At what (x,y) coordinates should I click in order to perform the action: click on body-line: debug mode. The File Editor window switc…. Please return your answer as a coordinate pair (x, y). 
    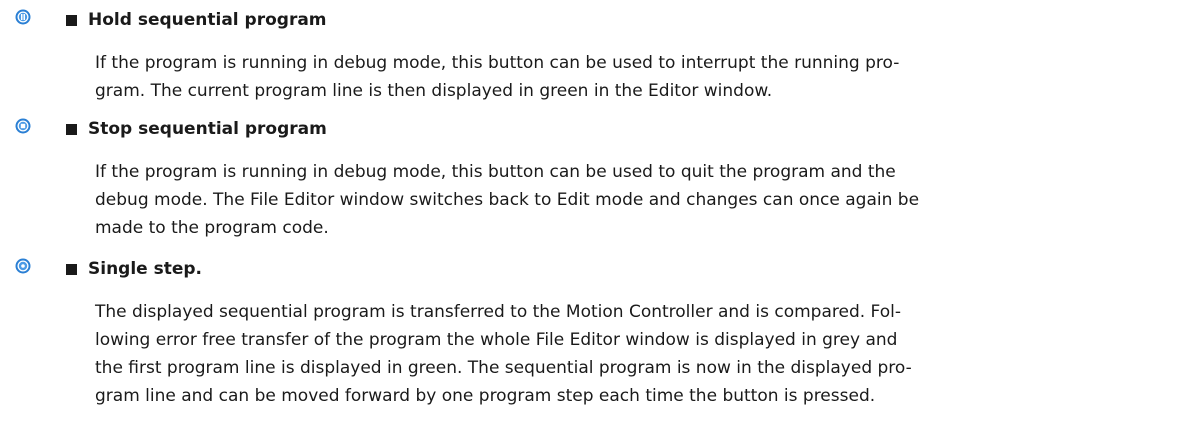
    Looking at the image, I should click on (507, 200).